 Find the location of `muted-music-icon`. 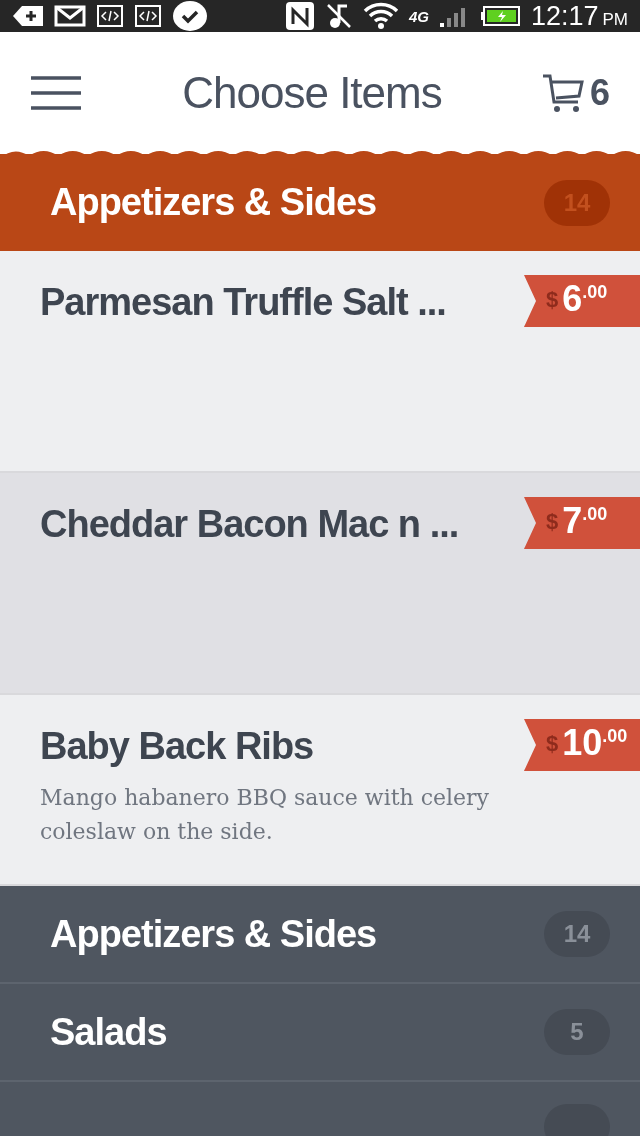

muted-music-icon is located at coordinates (338, 16).